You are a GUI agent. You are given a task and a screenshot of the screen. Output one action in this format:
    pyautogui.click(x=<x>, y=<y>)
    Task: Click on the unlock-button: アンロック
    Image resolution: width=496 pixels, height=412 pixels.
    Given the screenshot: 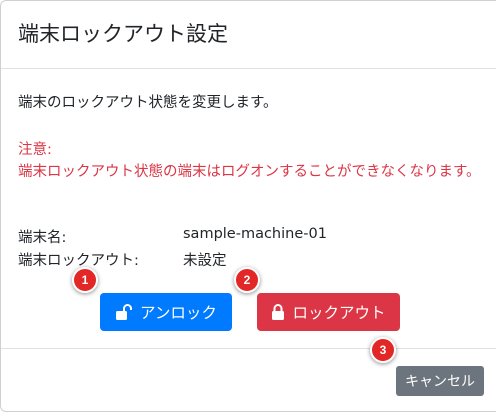 What is the action you would take?
    pyautogui.click(x=166, y=312)
    